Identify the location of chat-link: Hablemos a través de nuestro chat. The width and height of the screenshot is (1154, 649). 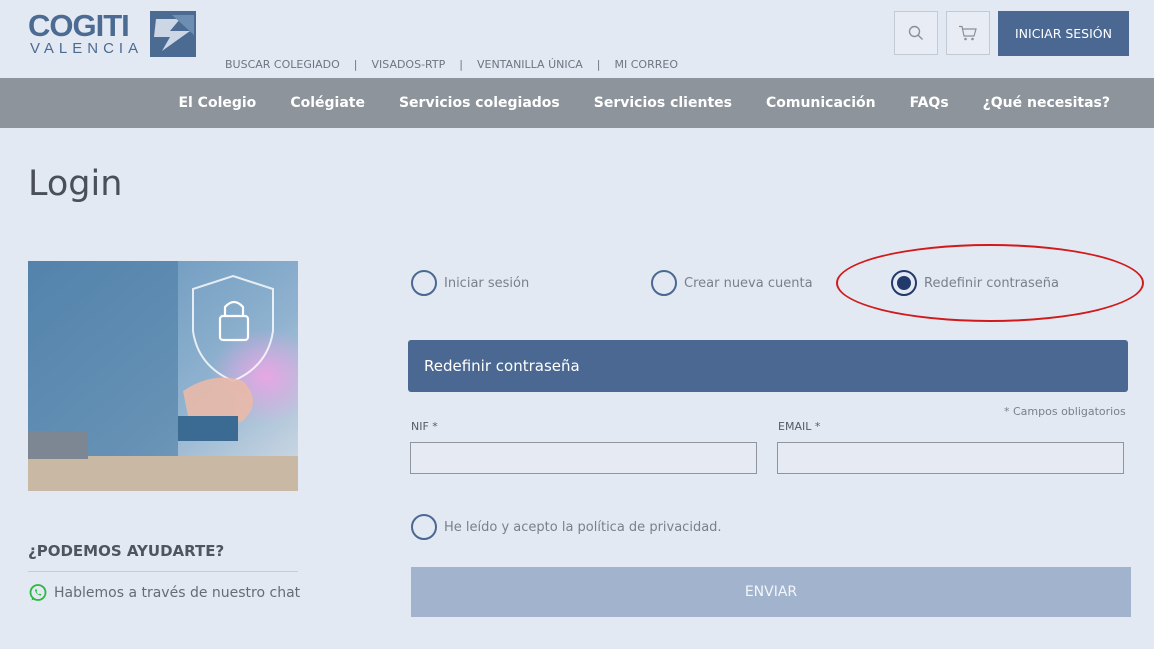
(164, 593).